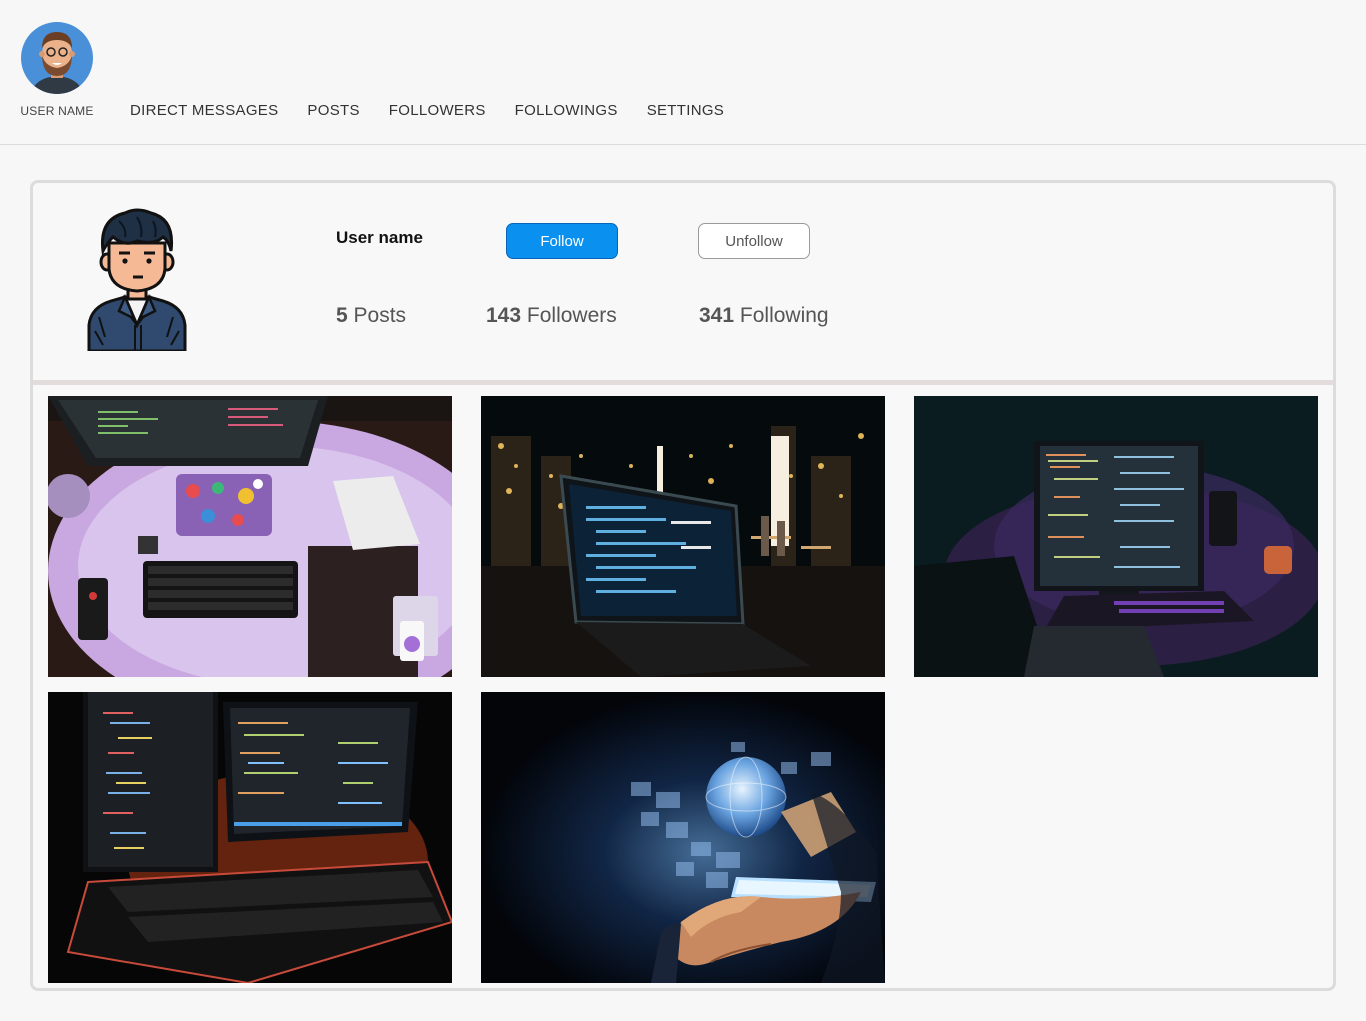 The width and height of the screenshot is (1366, 1021). I want to click on followers-count: 143, so click(504, 315).